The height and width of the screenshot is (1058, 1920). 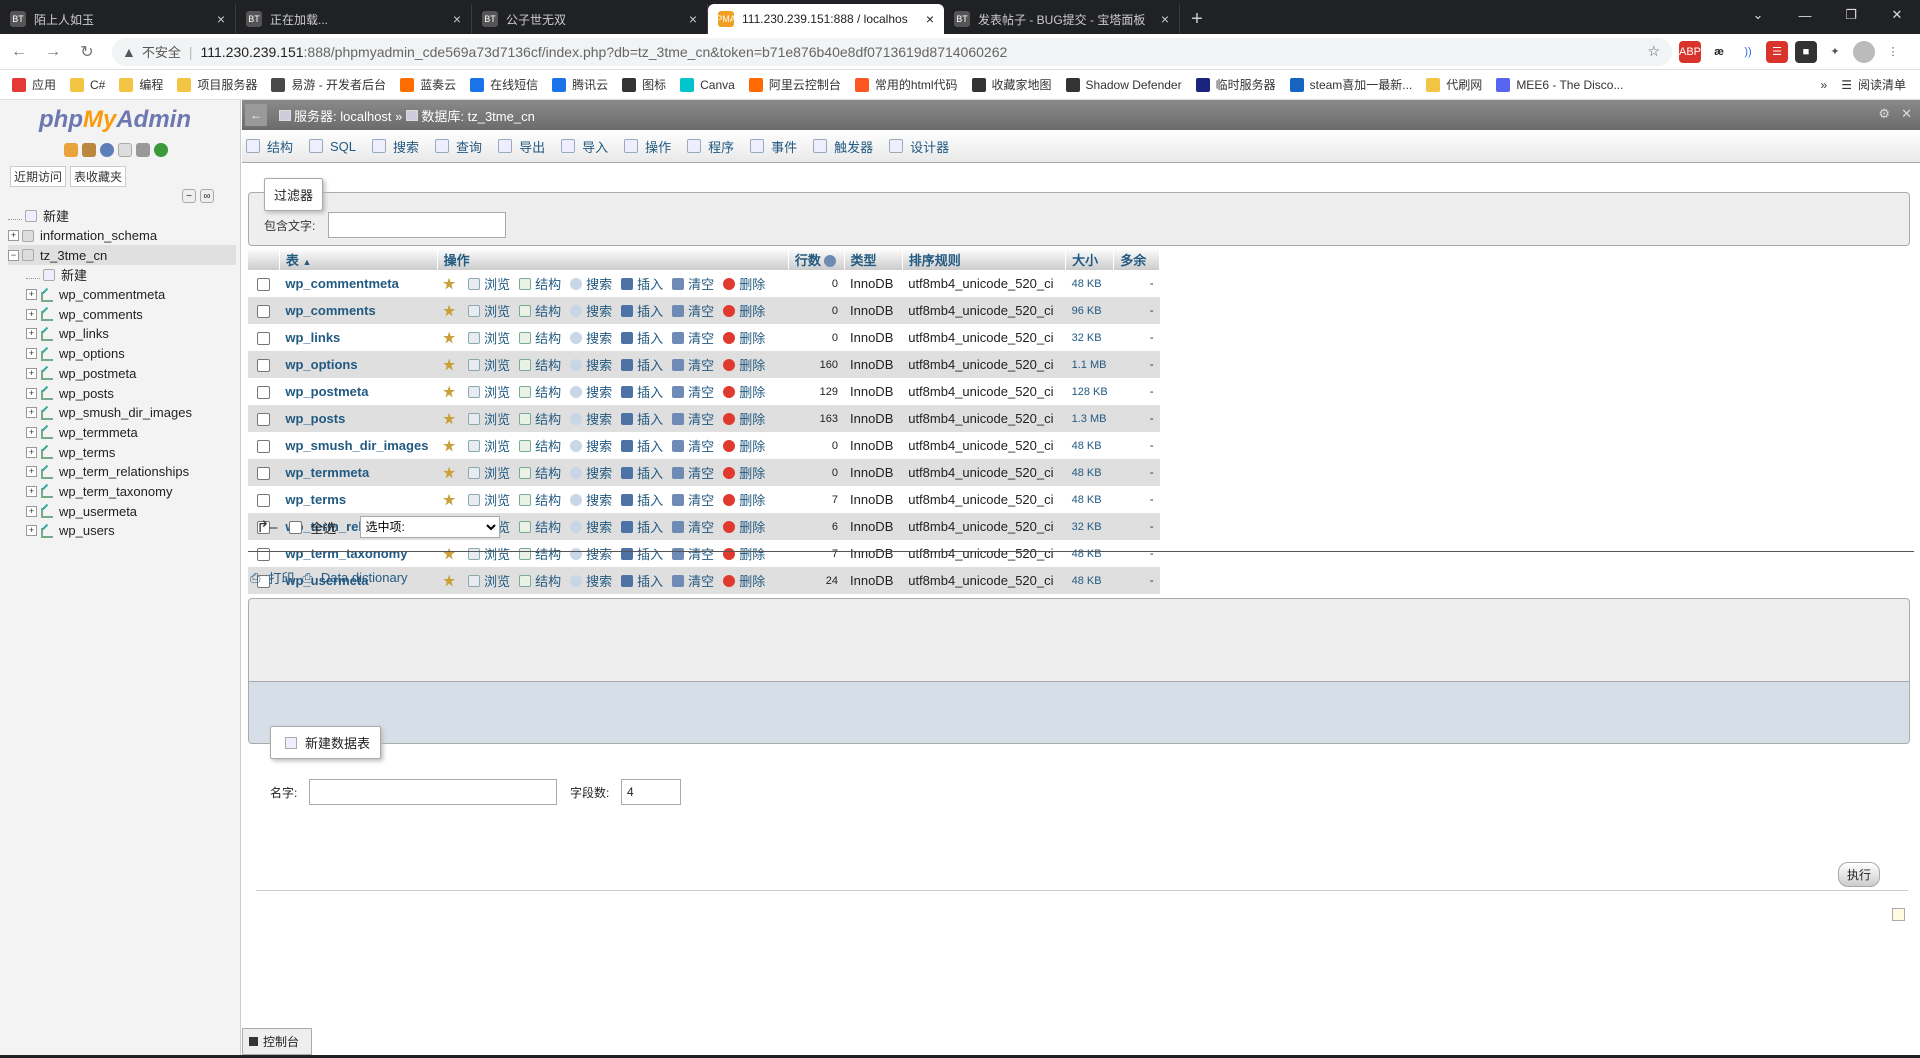 I want to click on home-icon, so click(x=71, y=150).